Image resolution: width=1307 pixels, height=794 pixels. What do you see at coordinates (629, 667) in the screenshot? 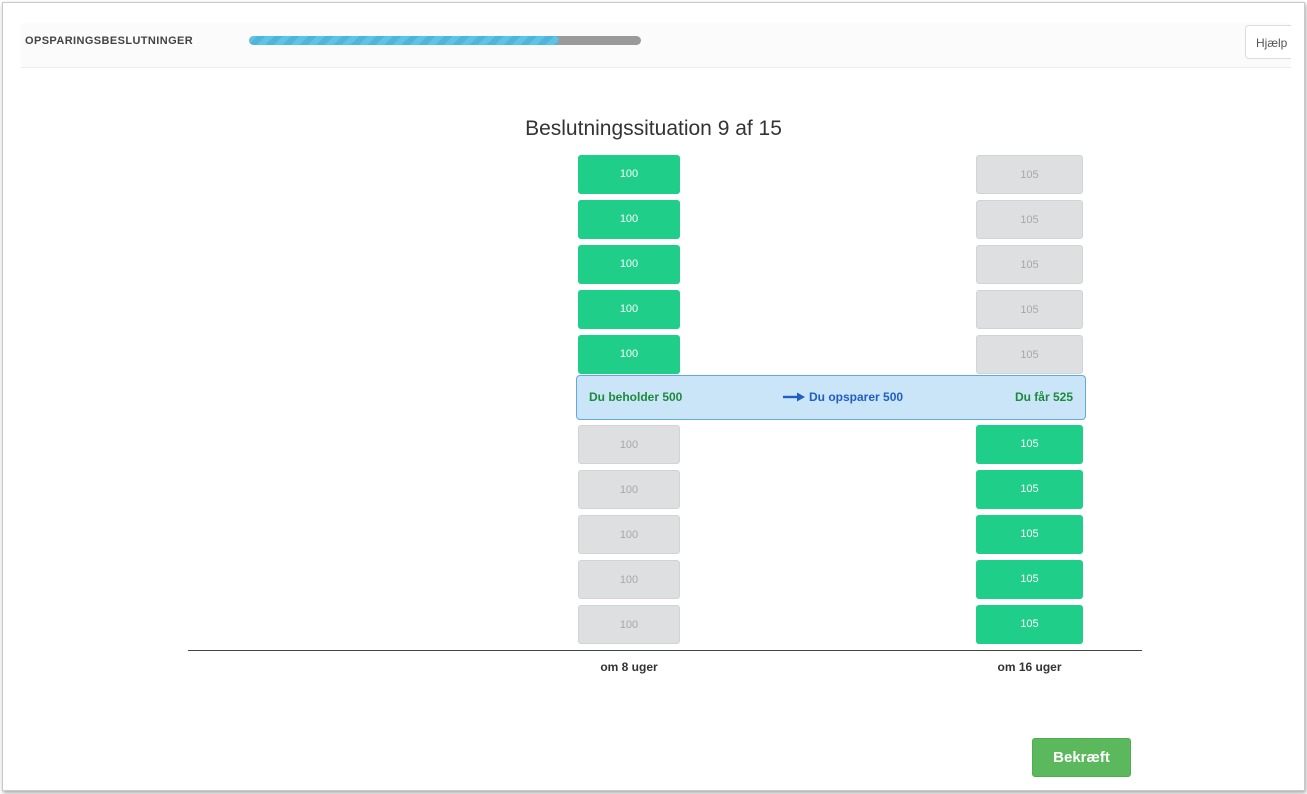
I see `left-column-label: om 8 uger` at bounding box center [629, 667].